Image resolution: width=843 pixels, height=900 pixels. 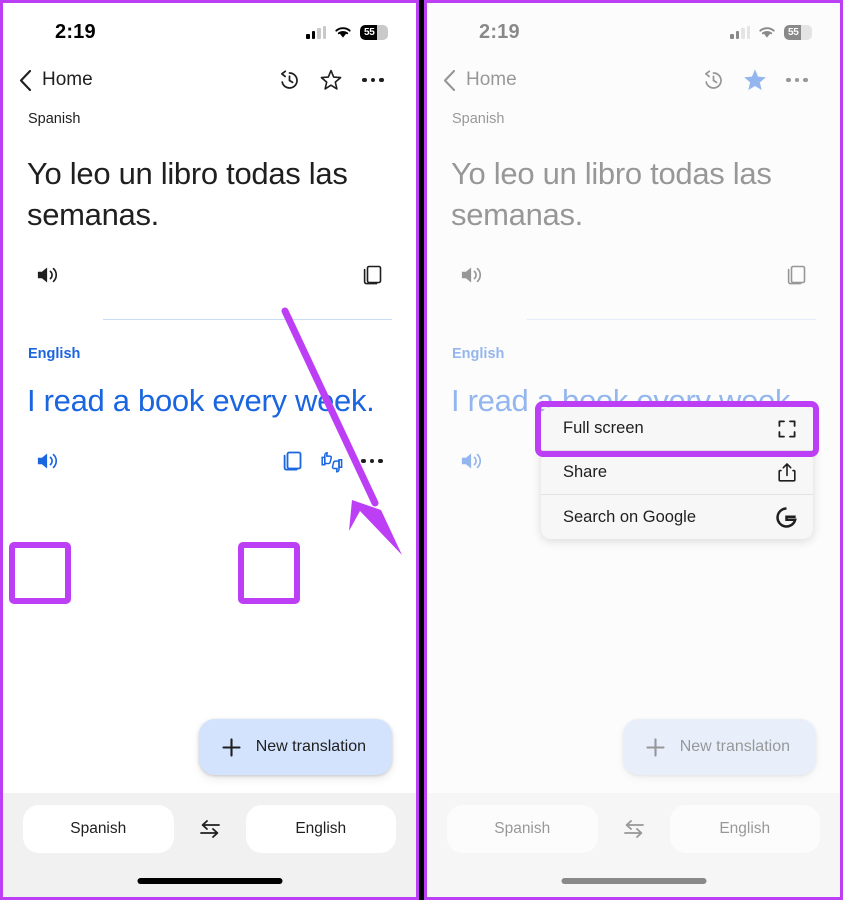 What do you see at coordinates (677, 429) in the screenshot?
I see `menu-item-full-screen: Full screen` at bounding box center [677, 429].